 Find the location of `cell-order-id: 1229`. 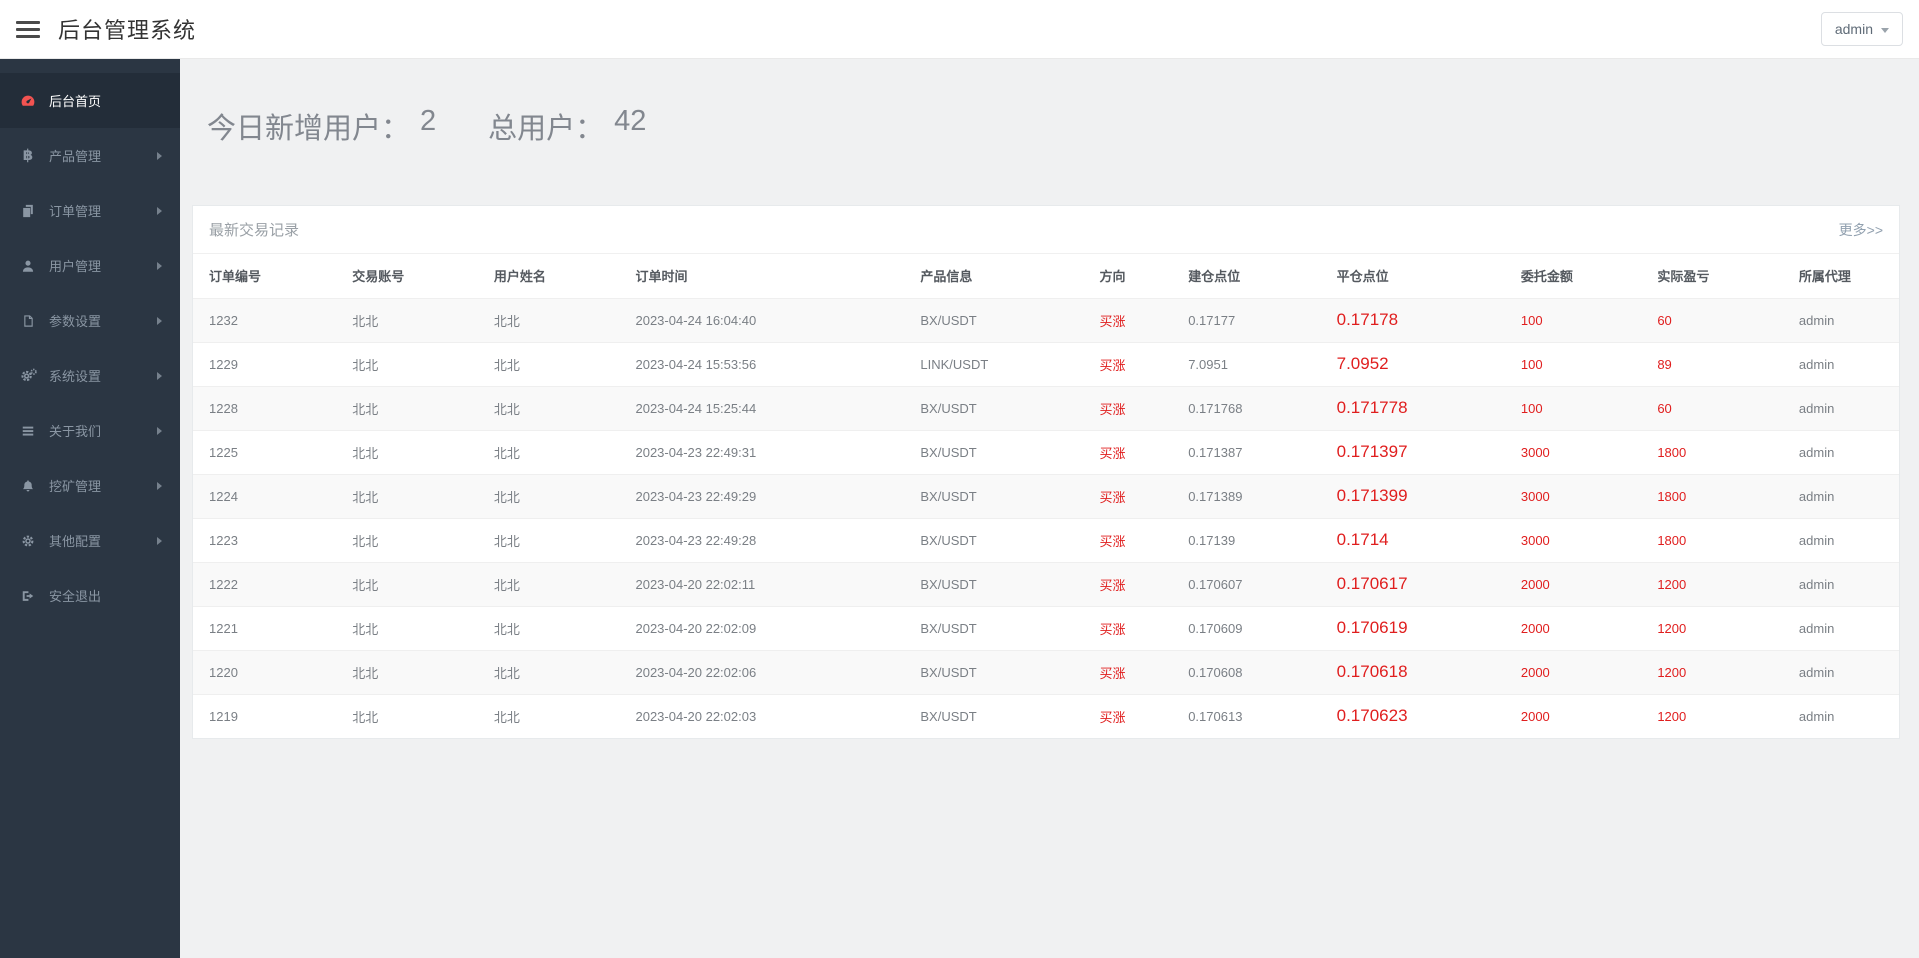

cell-order-id: 1229 is located at coordinates (265, 363).